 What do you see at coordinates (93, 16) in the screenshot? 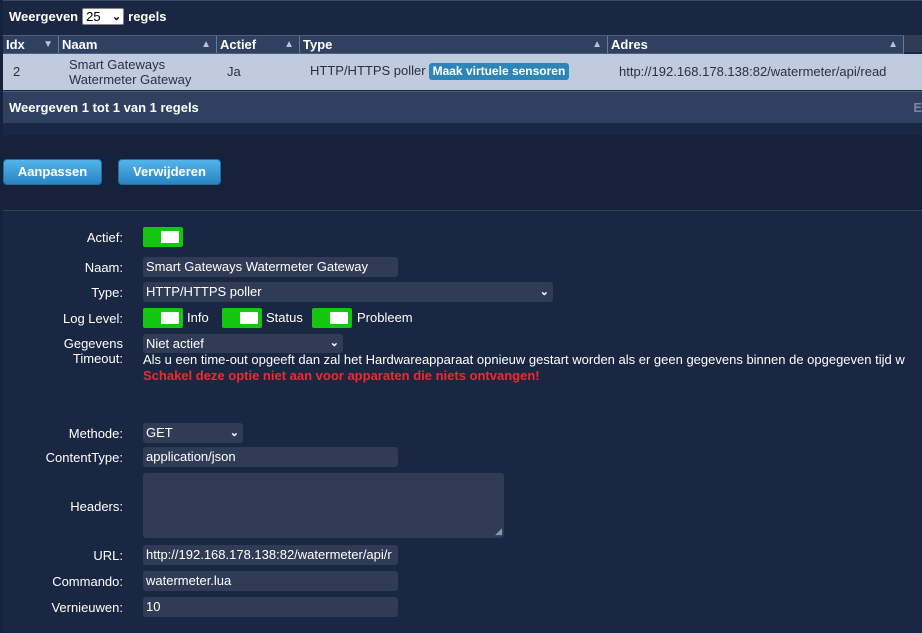
I see `length-select-value: 25` at bounding box center [93, 16].